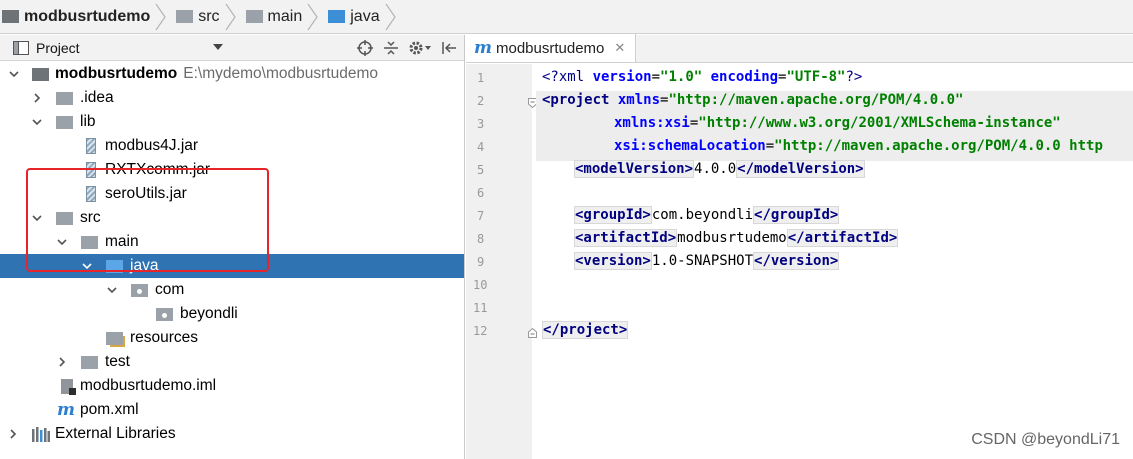 The width and height of the screenshot is (1133, 459). I want to click on code-line-1: <?xml version="1.0" encoding="UTF-8"?>, so click(702, 77).